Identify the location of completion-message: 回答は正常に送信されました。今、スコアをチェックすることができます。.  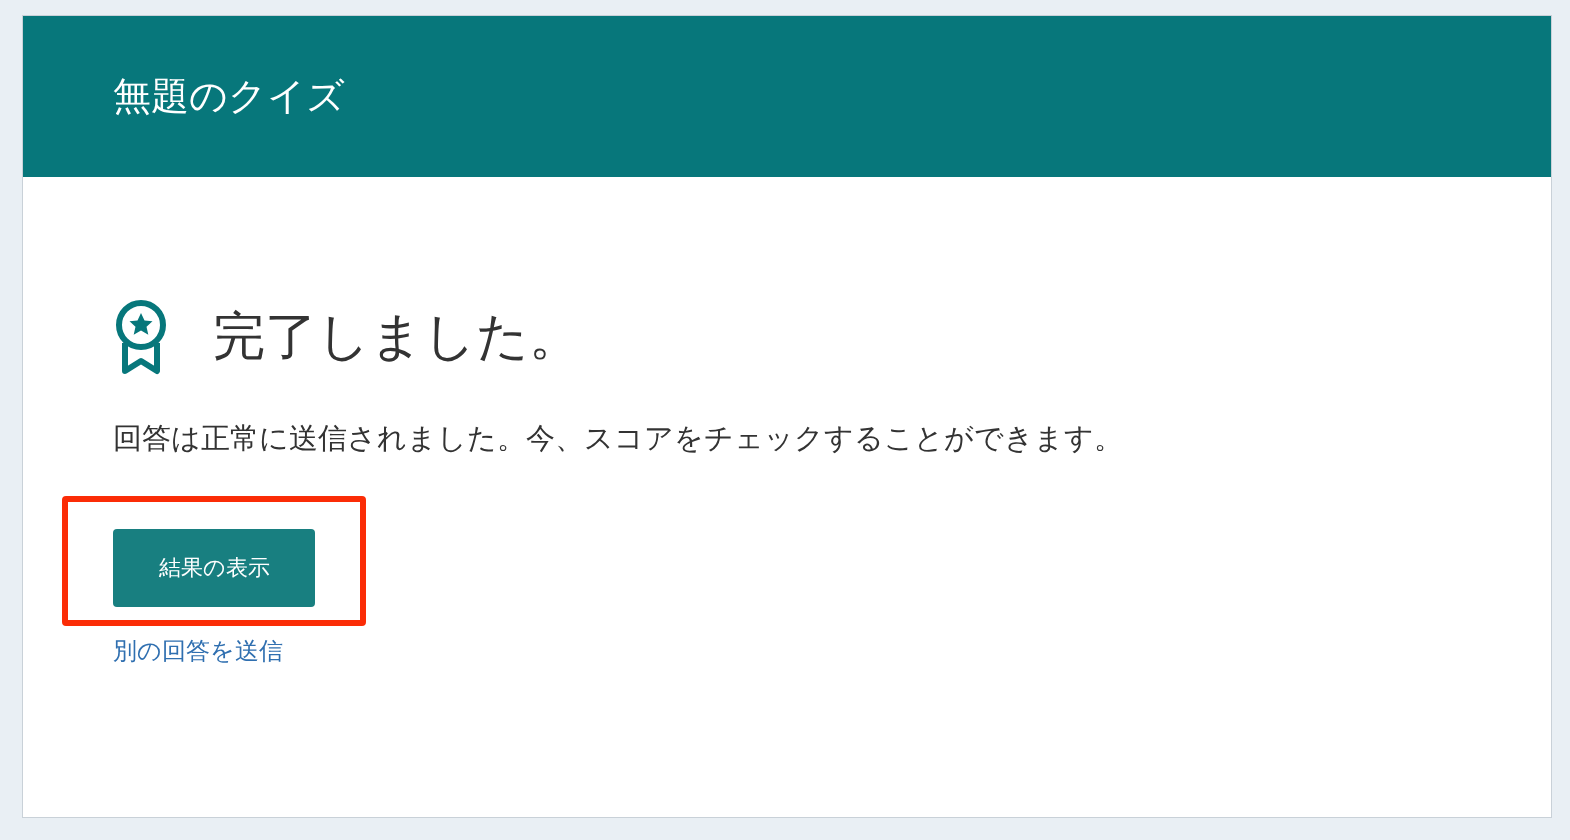
(618, 438).